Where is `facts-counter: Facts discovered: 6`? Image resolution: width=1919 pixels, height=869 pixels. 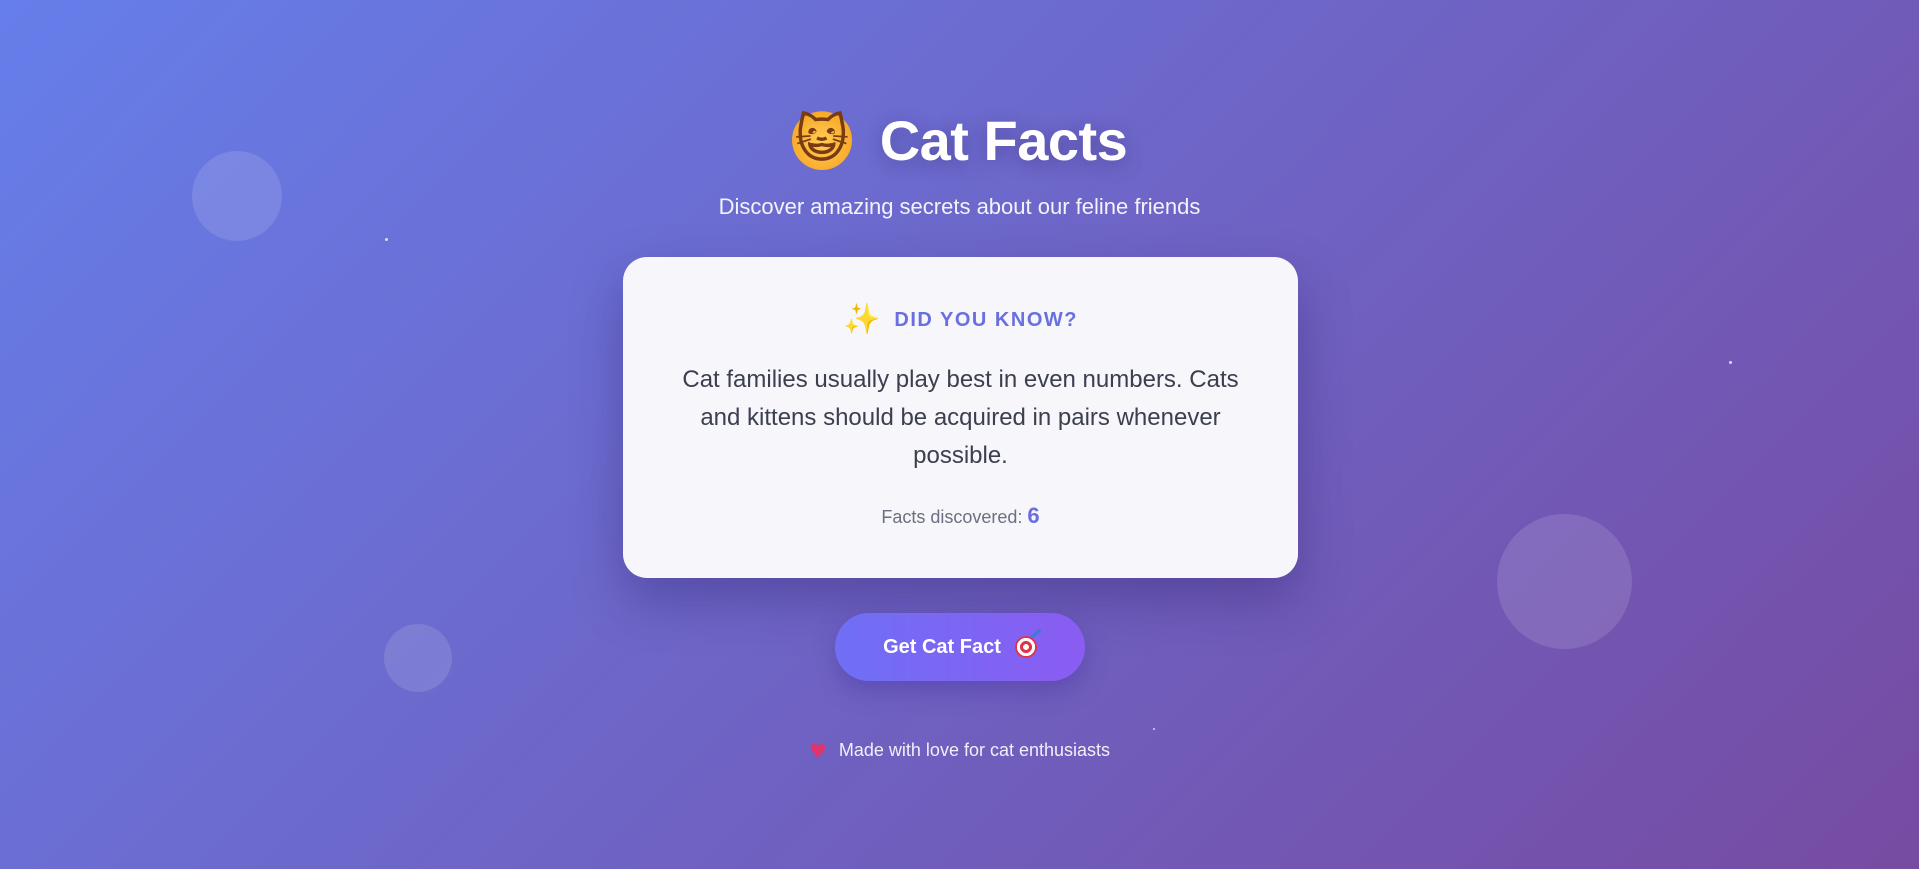 facts-counter: Facts discovered: 6 is located at coordinates (960, 516).